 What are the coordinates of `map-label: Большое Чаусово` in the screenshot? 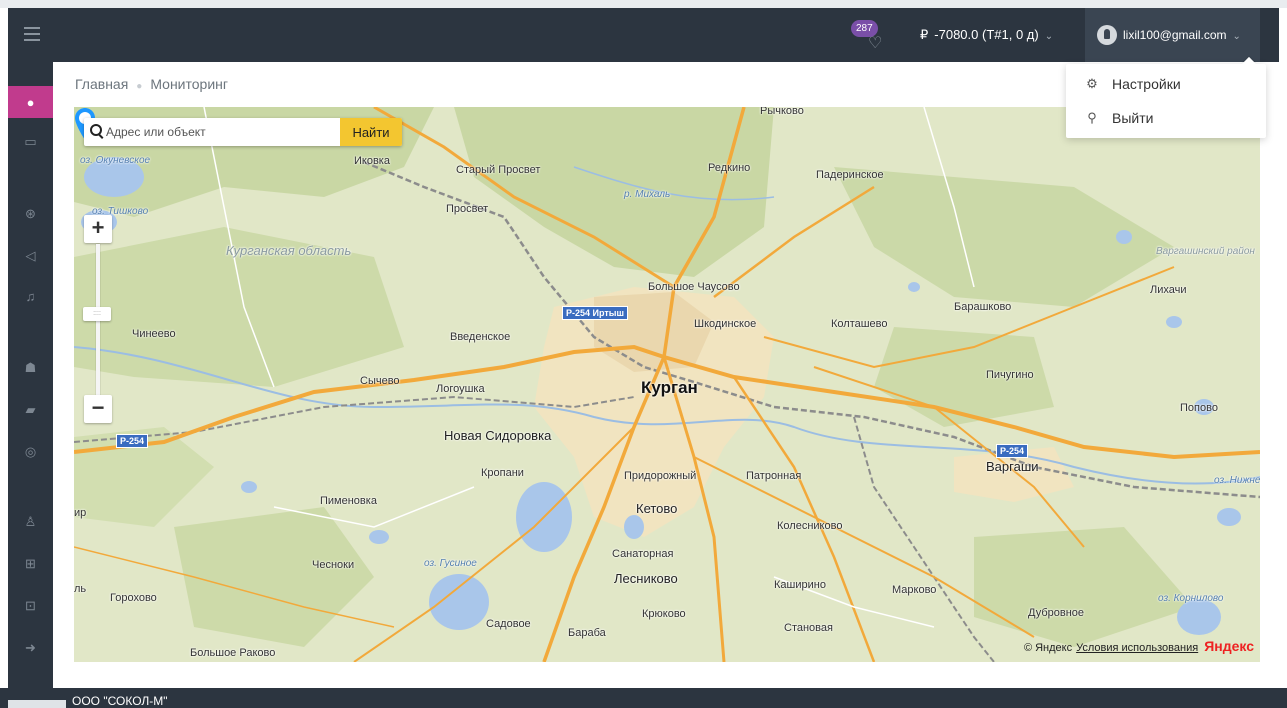 It's located at (694, 287).